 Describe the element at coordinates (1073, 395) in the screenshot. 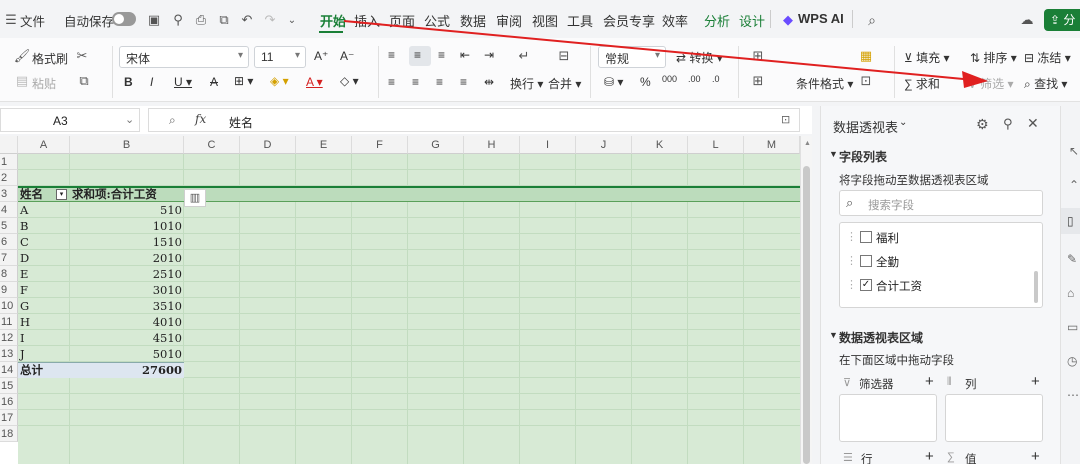

I see `more-icon: ⋯` at that location.